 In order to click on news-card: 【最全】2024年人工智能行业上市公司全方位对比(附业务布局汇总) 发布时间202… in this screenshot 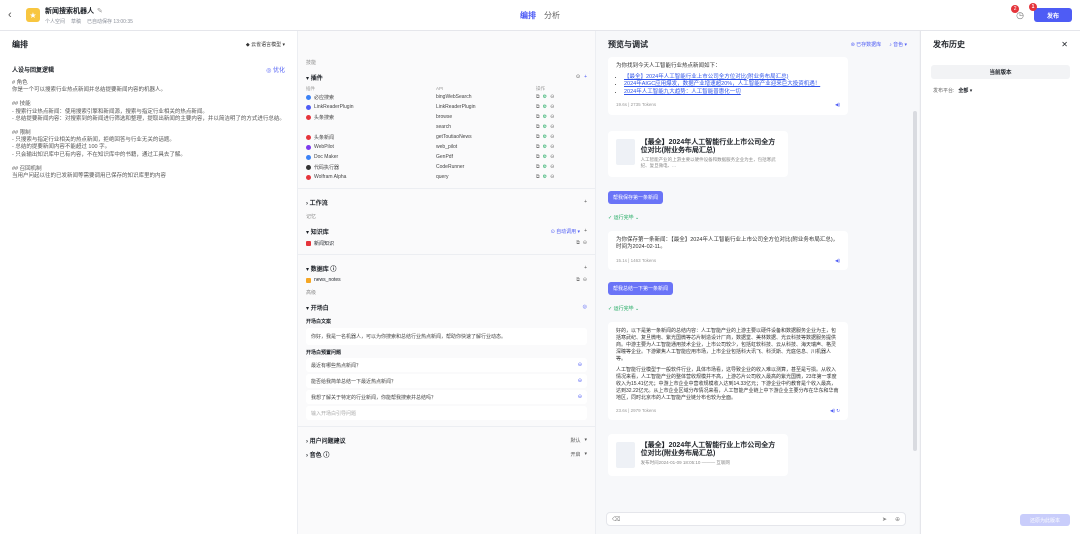, I will do `click(698, 455)`.